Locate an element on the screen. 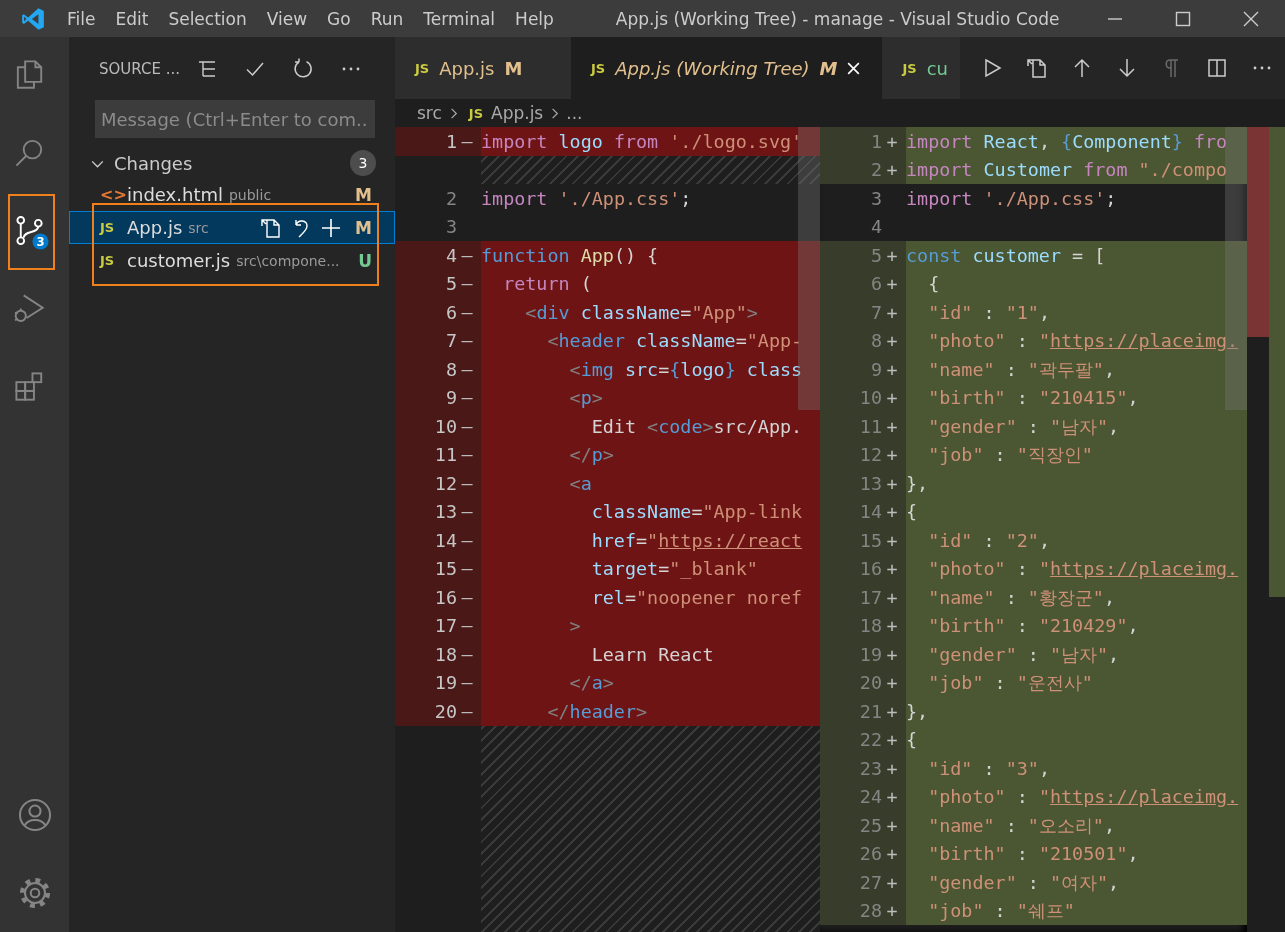  line-number: 13 is located at coordinates (445, 512).